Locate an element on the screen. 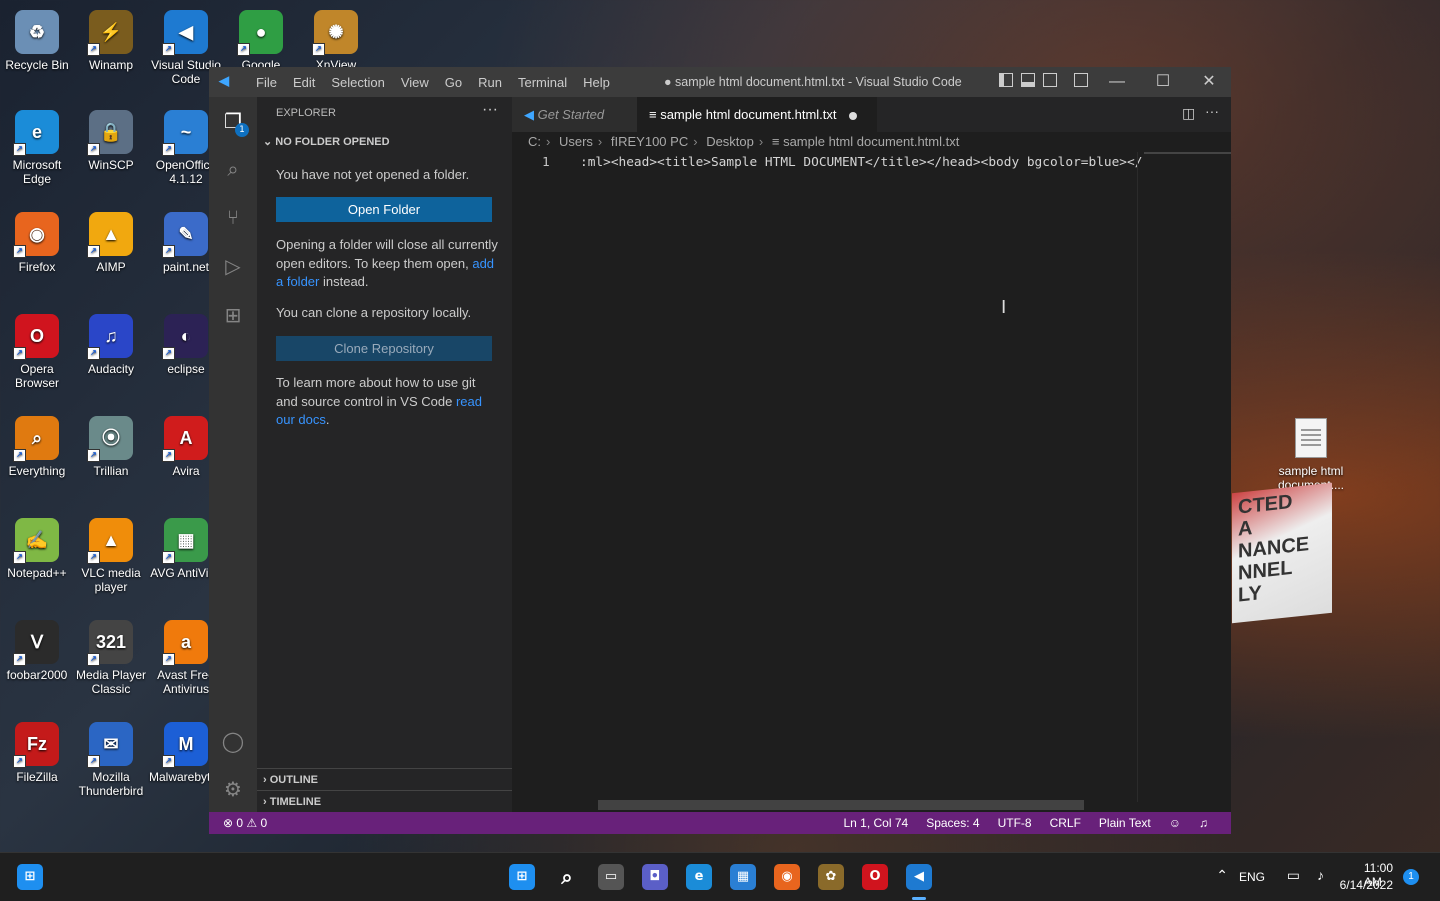 This screenshot has width=1440, height=901. customize-layout-icon is located at coordinates (1081, 80).